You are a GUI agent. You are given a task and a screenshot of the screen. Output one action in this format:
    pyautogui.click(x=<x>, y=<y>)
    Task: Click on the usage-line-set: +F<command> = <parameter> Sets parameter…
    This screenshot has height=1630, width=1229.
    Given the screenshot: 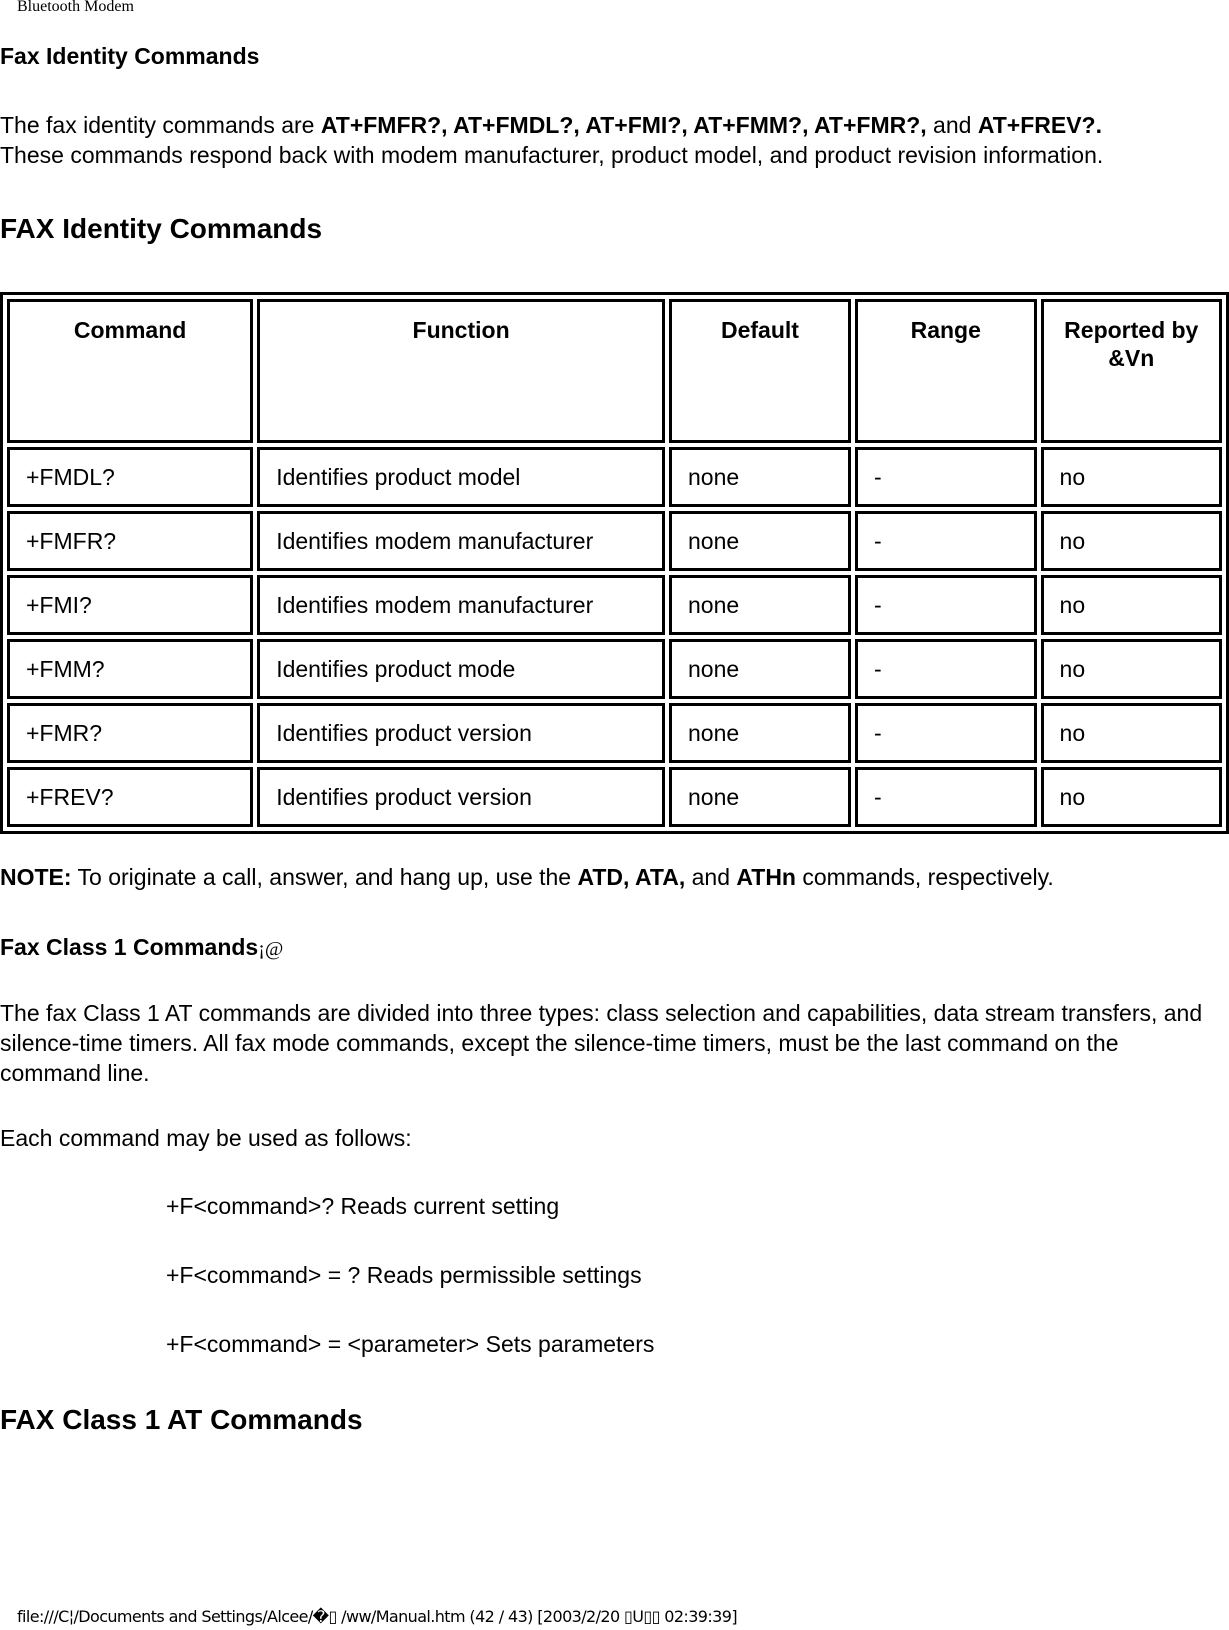 What is the action you would take?
    pyautogui.click(x=410, y=1344)
    